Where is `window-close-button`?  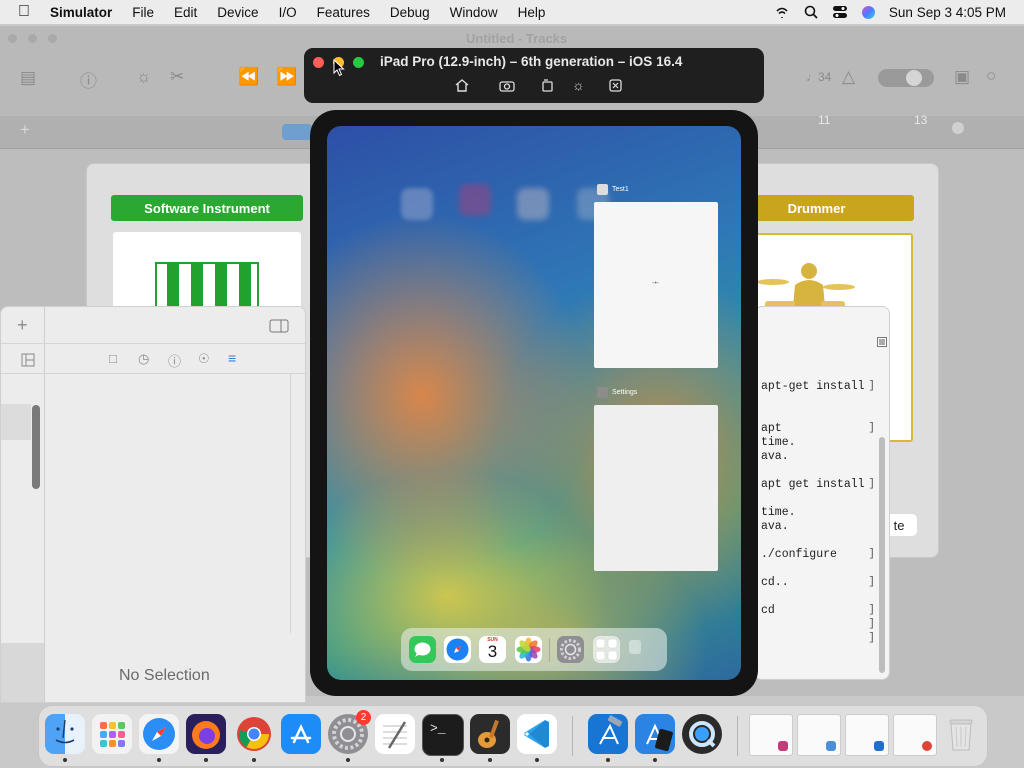 window-close-button is located at coordinates (12, 38).